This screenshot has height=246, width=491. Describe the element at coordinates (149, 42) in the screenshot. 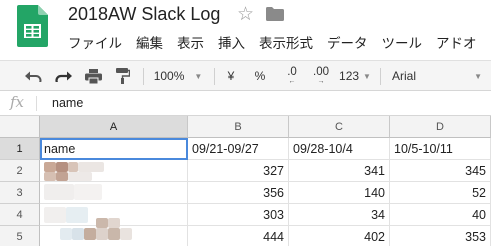

I see `menu-edit: 編集` at that location.